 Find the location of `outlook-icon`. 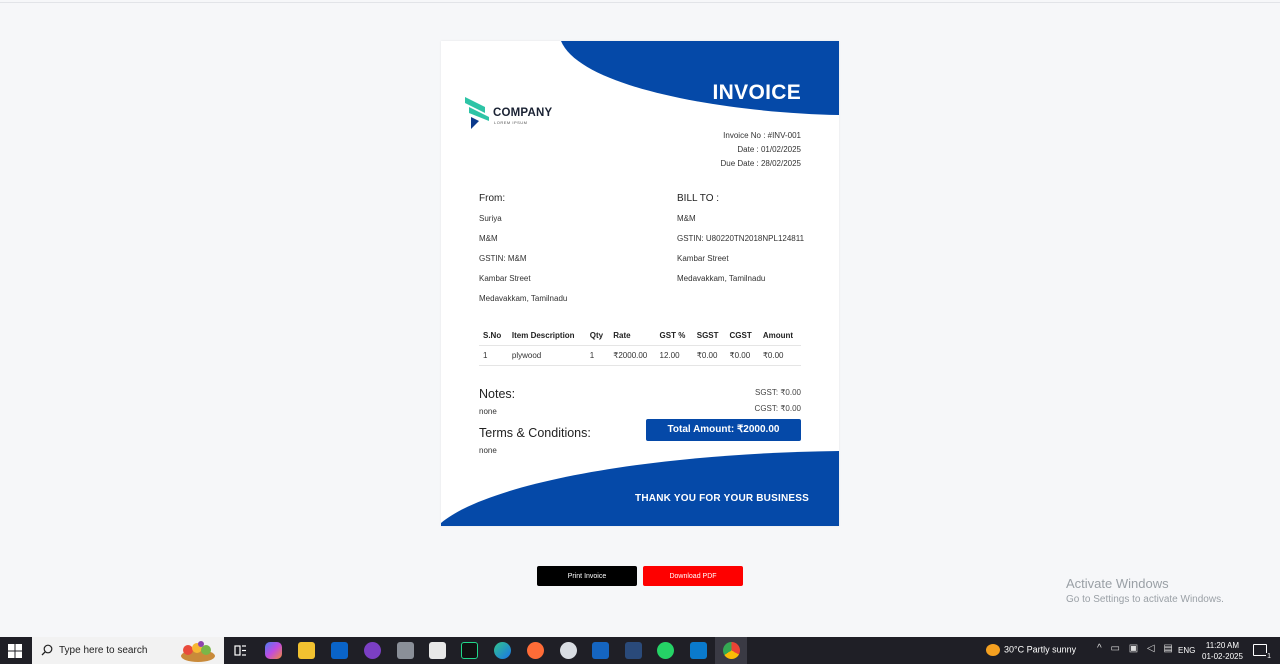

outlook-icon is located at coordinates (339, 650).